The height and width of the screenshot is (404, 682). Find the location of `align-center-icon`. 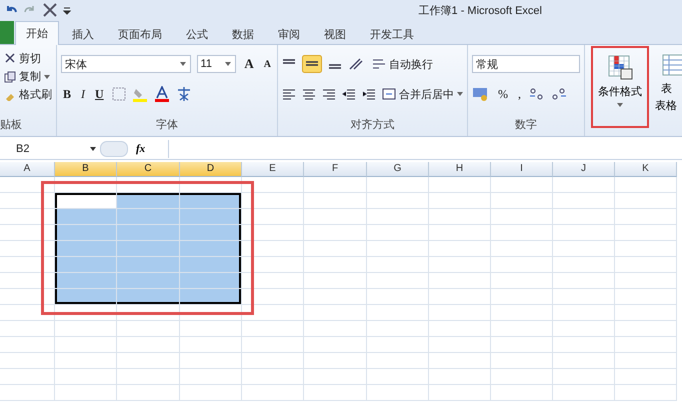

align-center-icon is located at coordinates (309, 94).